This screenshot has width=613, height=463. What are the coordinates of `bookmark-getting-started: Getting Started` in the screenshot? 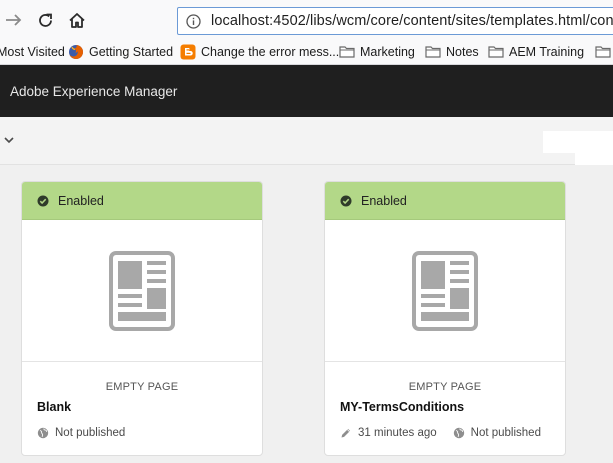 It's located at (120, 52).